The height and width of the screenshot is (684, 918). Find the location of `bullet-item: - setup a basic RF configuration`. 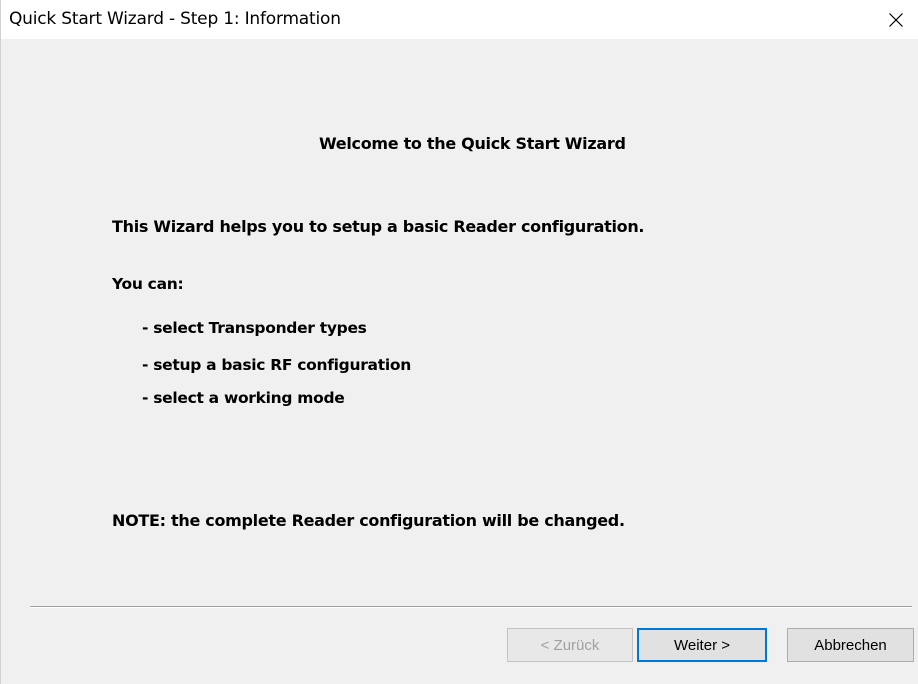

bullet-item: - setup a basic RF configuration is located at coordinates (276, 365).